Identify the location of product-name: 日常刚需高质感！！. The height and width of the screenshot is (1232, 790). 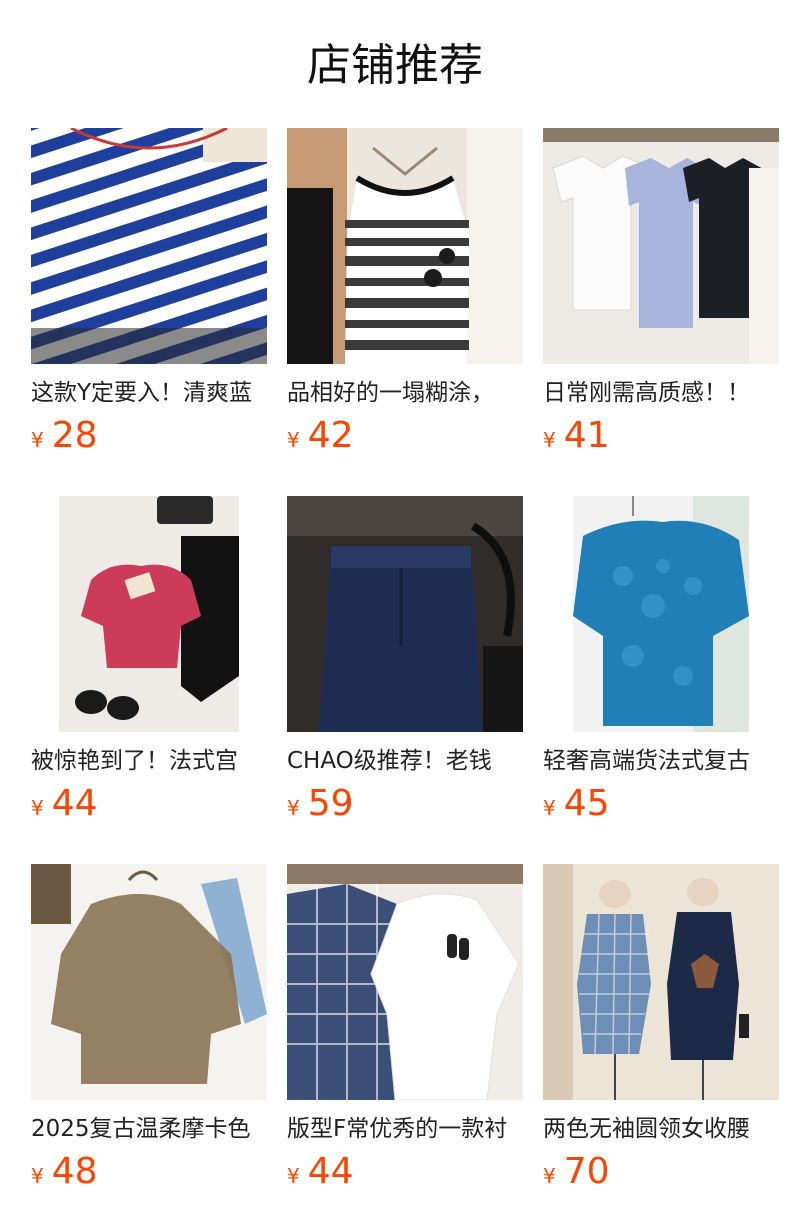
(661, 393).